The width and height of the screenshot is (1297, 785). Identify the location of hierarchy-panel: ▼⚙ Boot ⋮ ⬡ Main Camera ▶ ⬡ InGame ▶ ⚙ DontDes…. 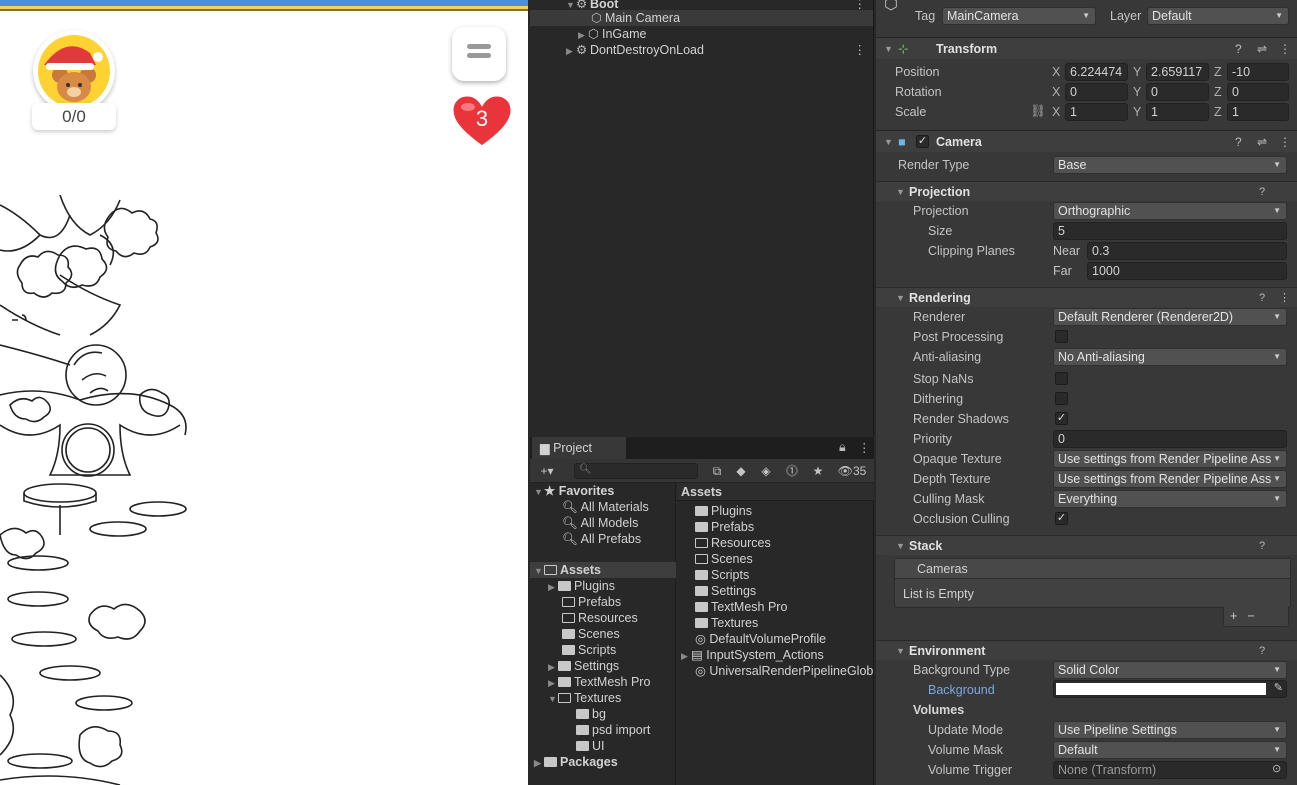
(702, 218).